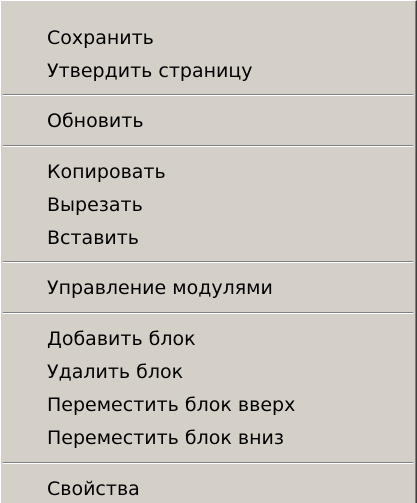 This screenshot has width=417, height=503. I want to click on menu-item-manage-modules: Управление модулями, so click(160, 288).